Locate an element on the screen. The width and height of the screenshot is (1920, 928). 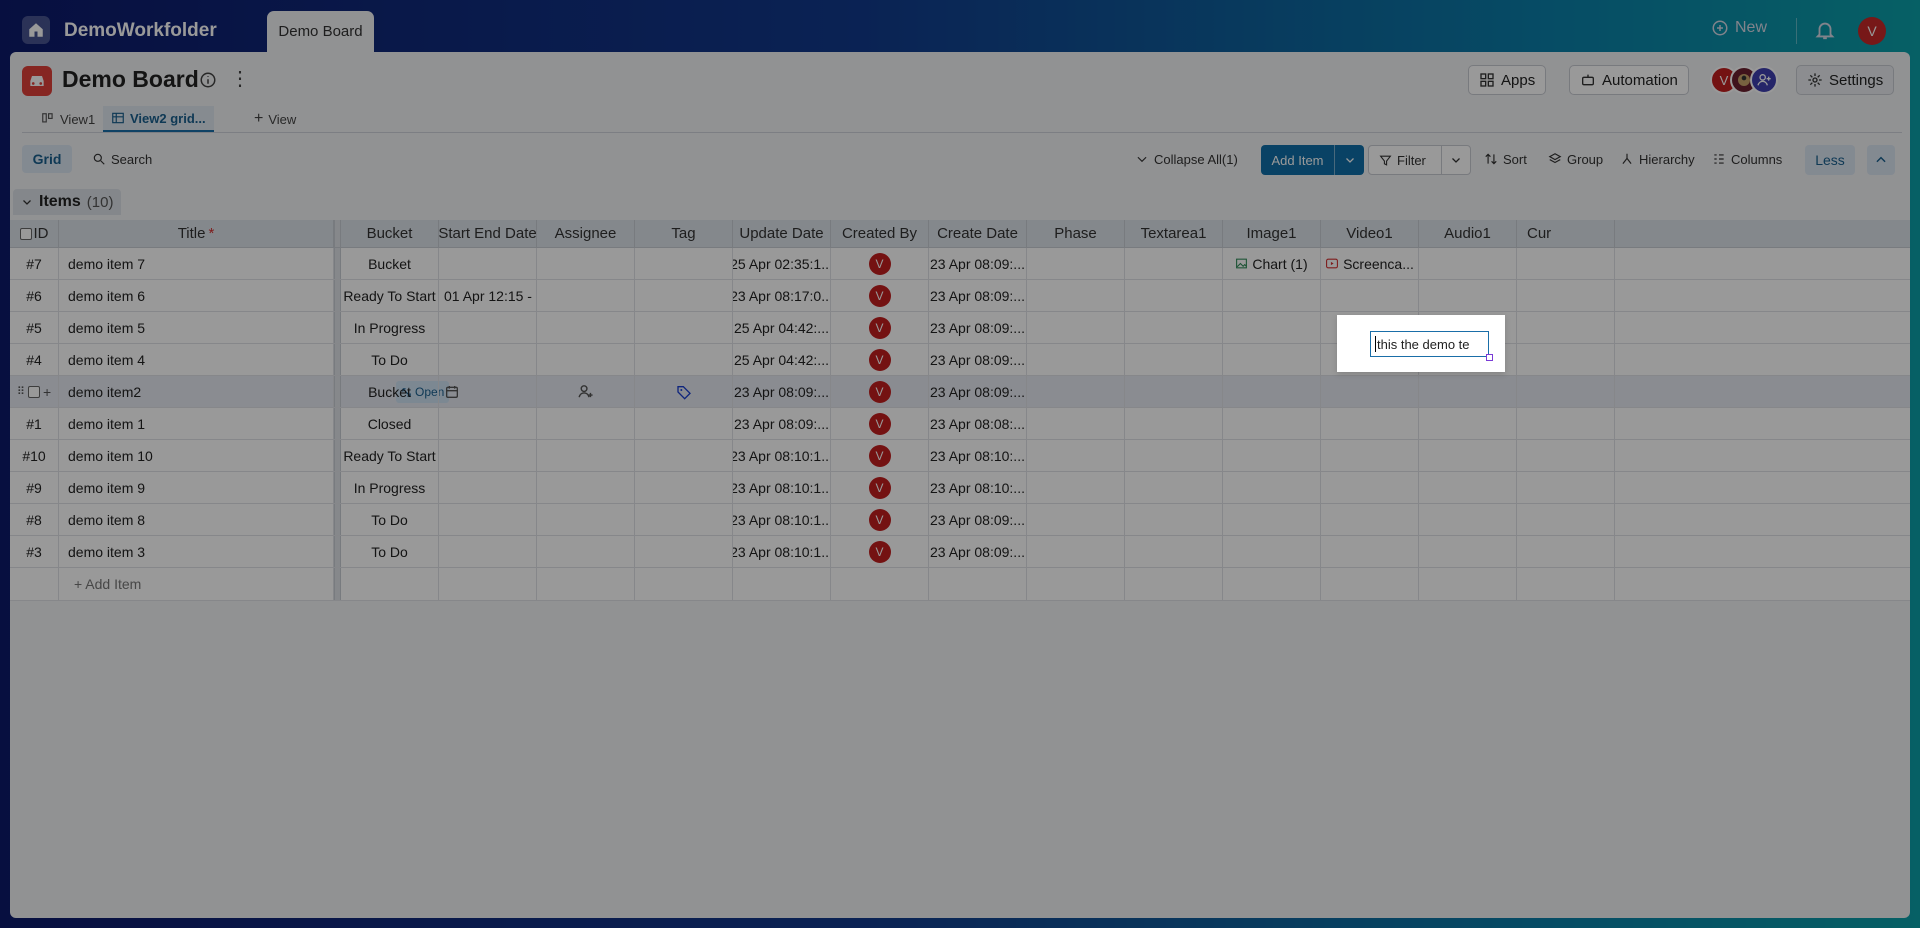
select-all-checkbox is located at coordinates (25, 233).